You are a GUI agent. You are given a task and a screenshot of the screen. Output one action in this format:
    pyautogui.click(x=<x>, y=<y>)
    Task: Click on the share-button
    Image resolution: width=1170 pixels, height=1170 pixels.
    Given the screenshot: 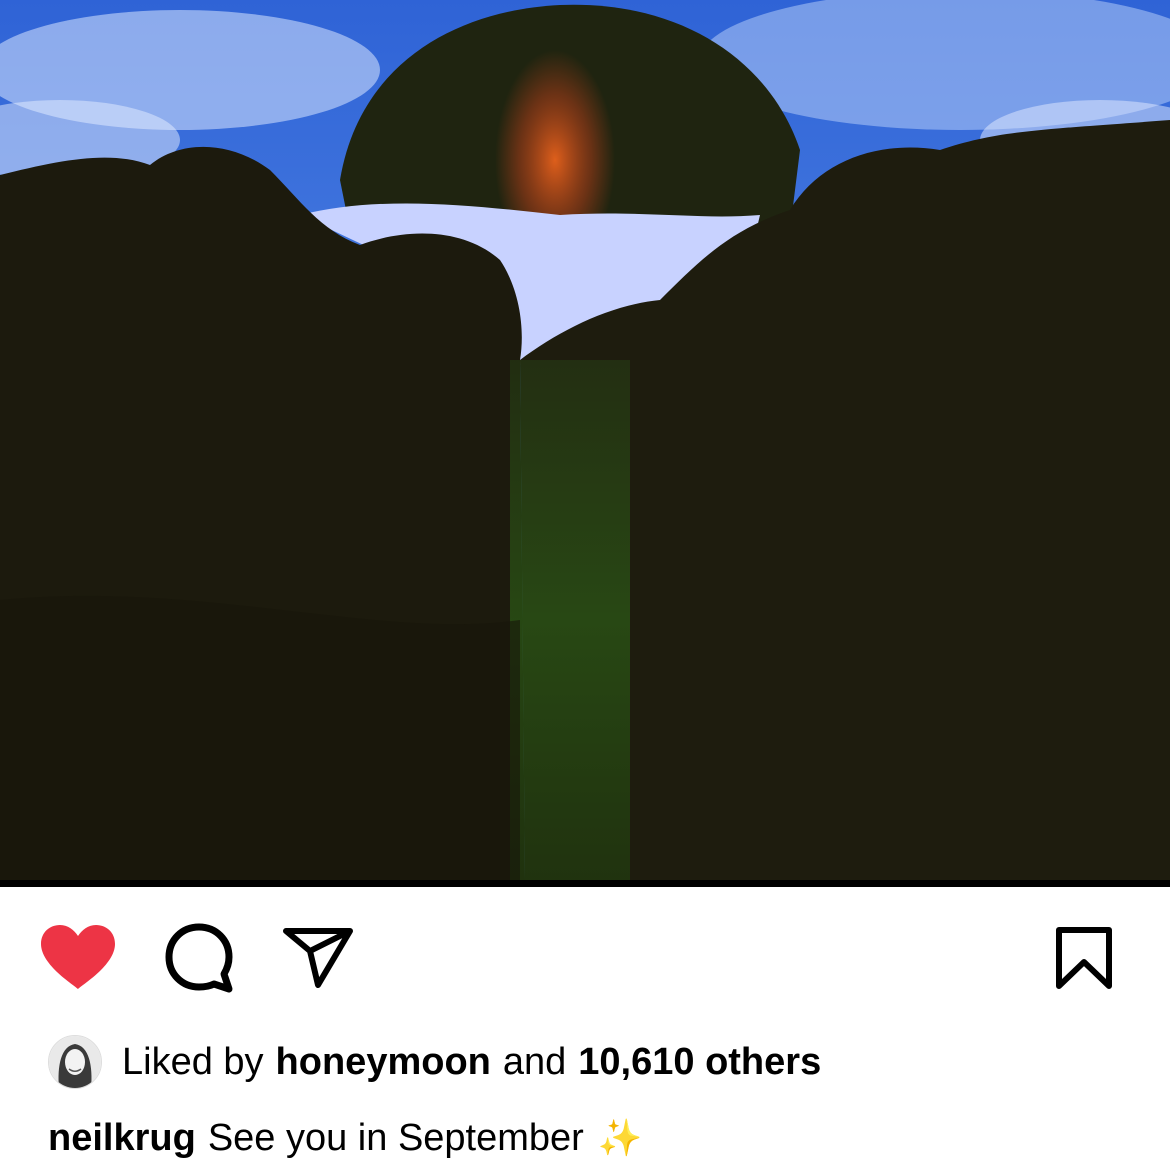 What is the action you would take?
    pyautogui.click(x=318, y=958)
    